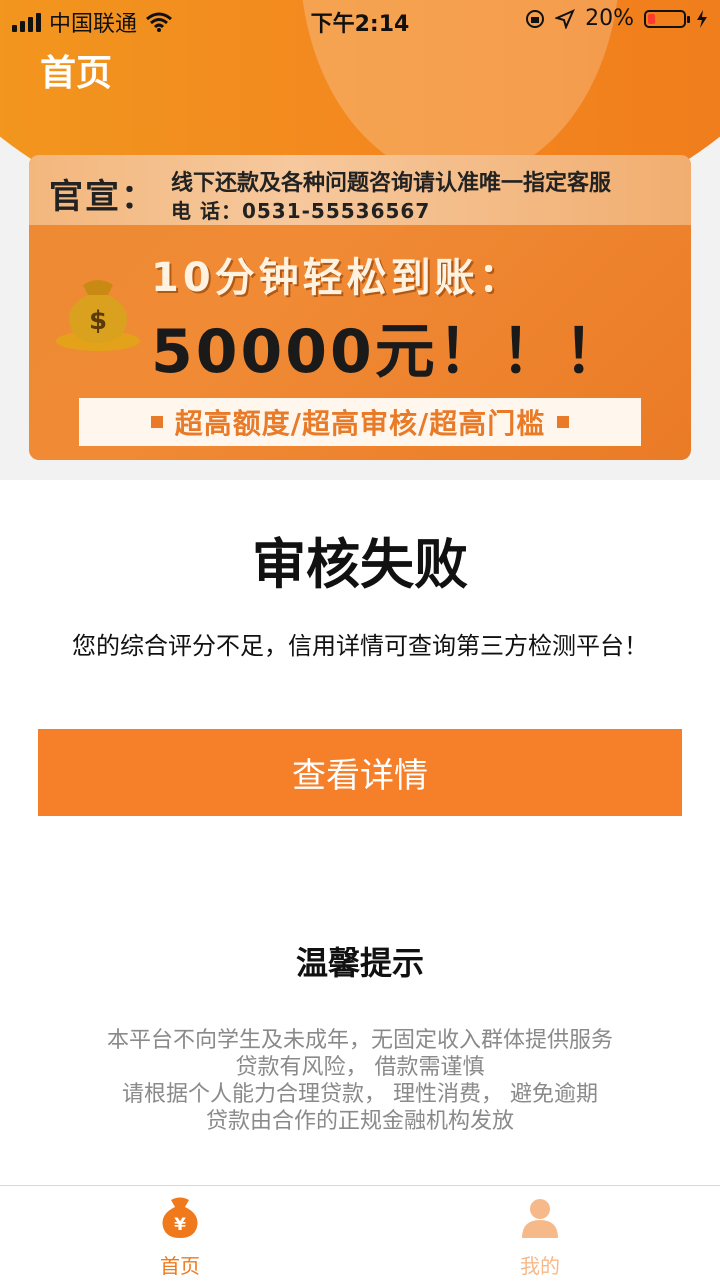 The width and height of the screenshot is (720, 1281). I want to click on view-details-button: 查看详情, so click(360, 772).